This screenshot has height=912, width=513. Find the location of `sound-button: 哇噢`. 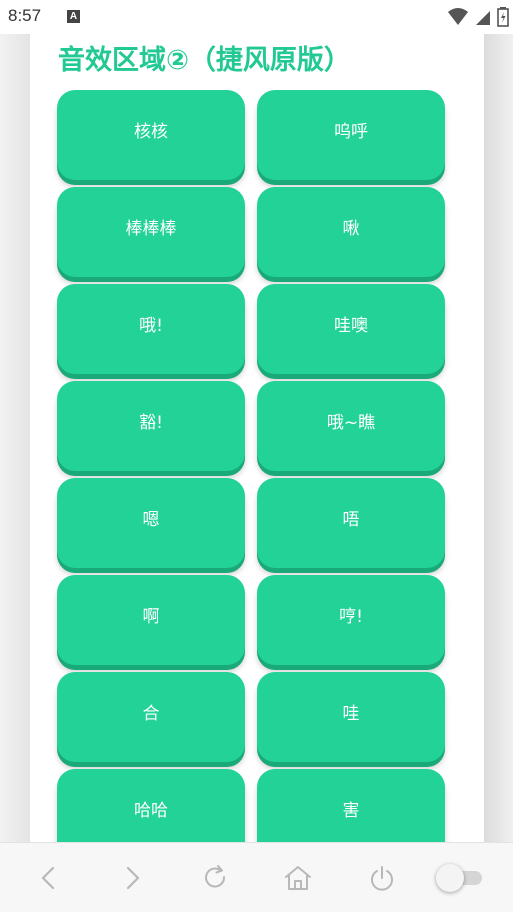

sound-button: 哇噢 is located at coordinates (351, 329).